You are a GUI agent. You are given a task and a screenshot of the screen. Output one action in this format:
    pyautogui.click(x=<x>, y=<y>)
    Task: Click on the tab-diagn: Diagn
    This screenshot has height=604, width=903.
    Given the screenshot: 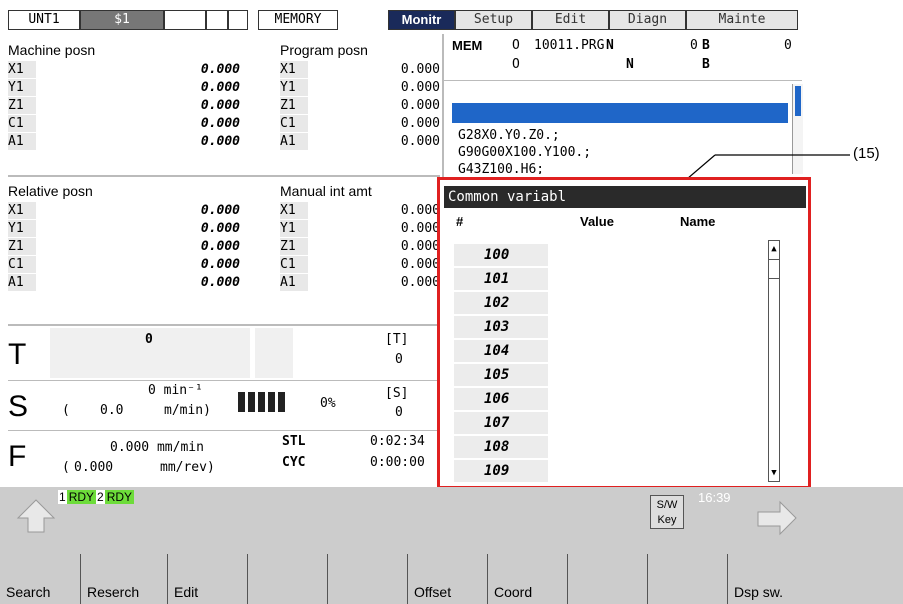 What is the action you would take?
    pyautogui.click(x=647, y=20)
    